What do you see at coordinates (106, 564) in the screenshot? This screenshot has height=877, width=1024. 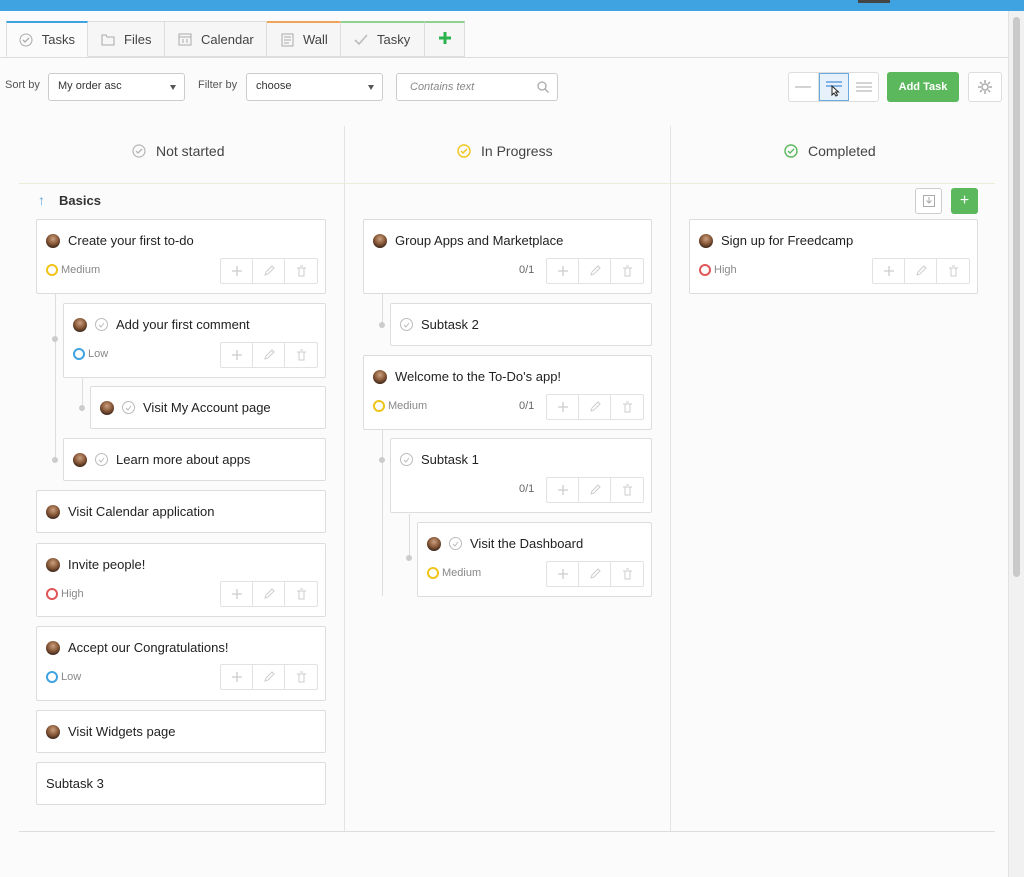 I see `task-title: Invite people!` at bounding box center [106, 564].